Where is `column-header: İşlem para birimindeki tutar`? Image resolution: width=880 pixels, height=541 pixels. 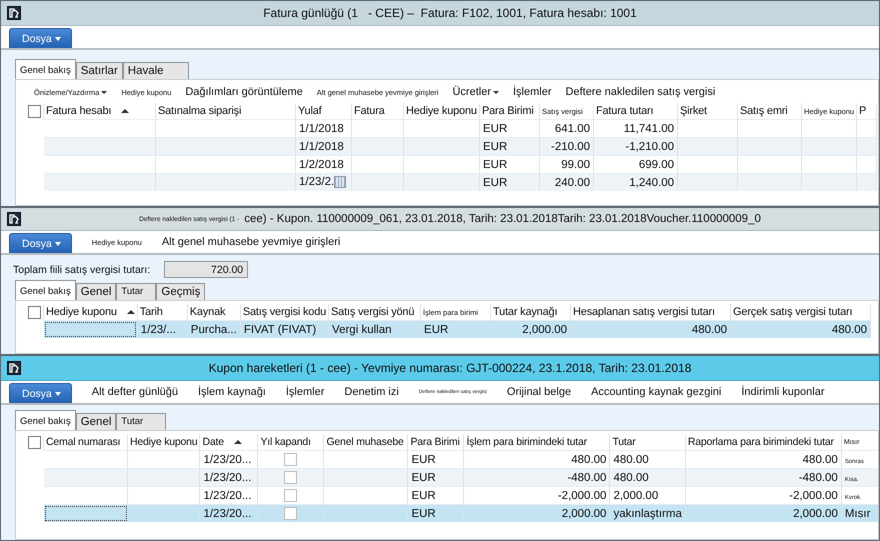
column-header: İşlem para birimindeki tutar is located at coordinates (526, 442).